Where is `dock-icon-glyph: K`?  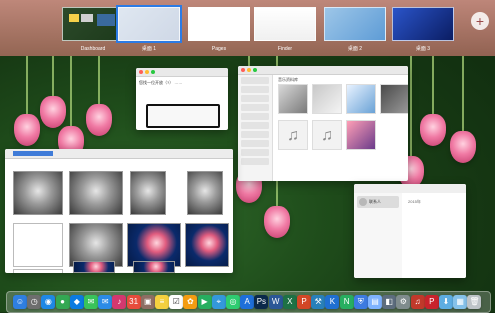 dock-icon-glyph: K is located at coordinates (332, 301).